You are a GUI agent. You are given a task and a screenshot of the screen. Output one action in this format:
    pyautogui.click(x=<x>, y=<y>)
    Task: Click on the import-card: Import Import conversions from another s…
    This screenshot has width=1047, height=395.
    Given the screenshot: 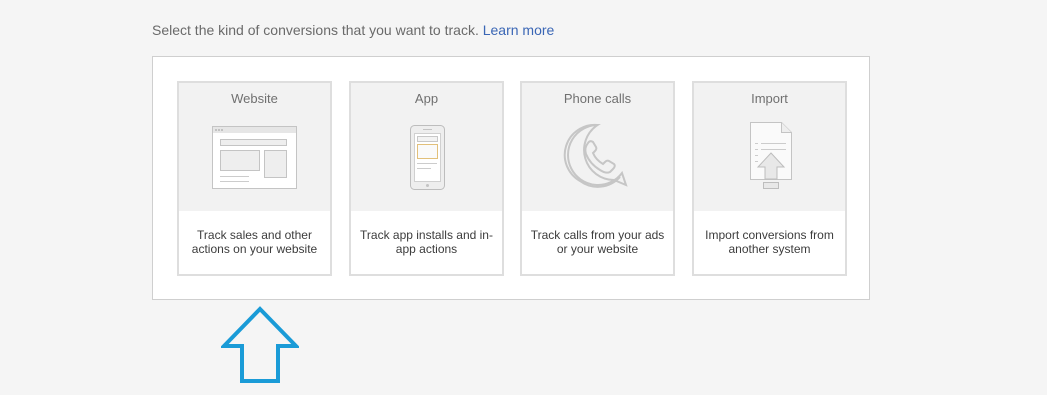 What is the action you would take?
    pyautogui.click(x=769, y=178)
    